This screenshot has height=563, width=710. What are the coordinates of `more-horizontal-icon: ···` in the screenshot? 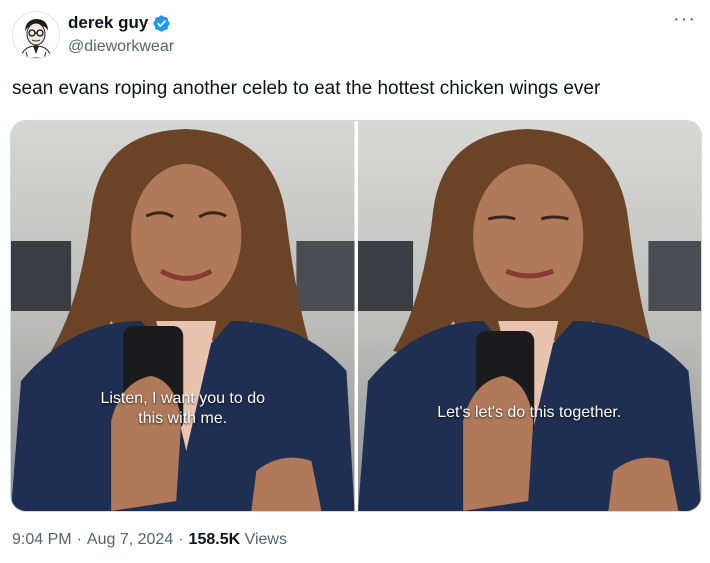 It's located at (684, 19).